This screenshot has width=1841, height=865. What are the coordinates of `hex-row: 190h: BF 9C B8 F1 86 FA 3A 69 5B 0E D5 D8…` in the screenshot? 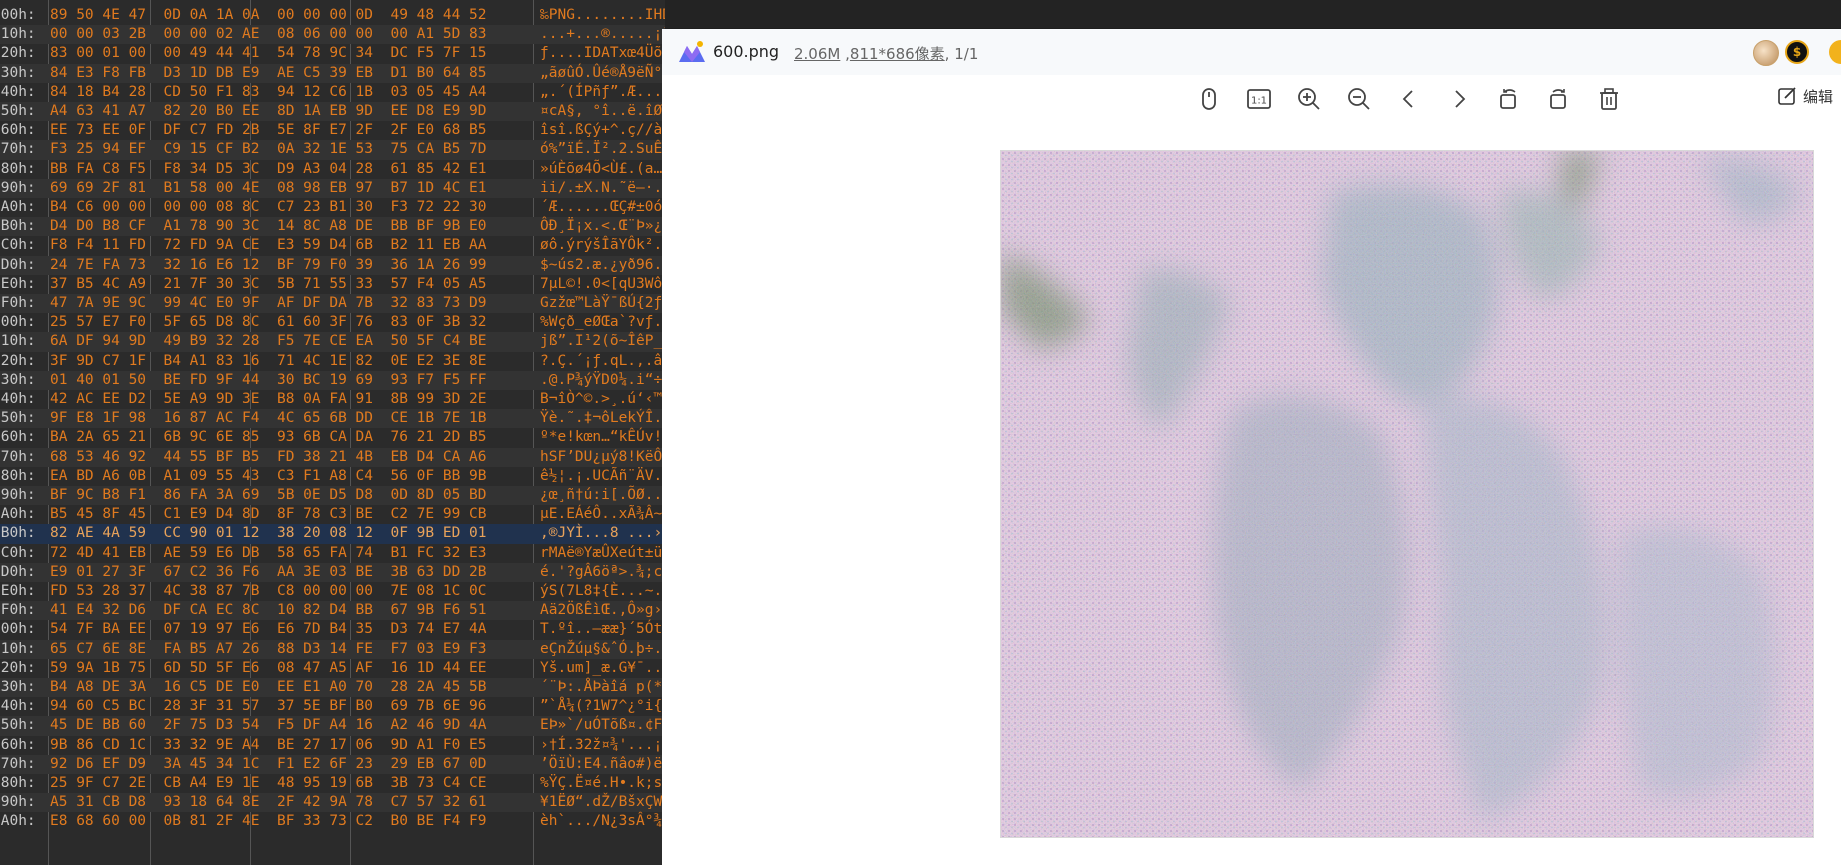 It's located at (332, 496).